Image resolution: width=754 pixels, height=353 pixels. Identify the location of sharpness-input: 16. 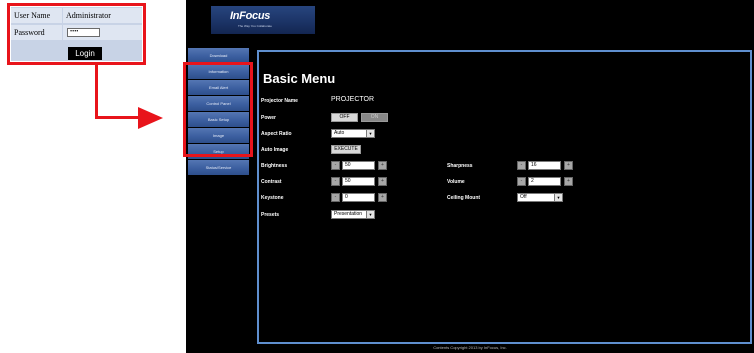
(544, 165).